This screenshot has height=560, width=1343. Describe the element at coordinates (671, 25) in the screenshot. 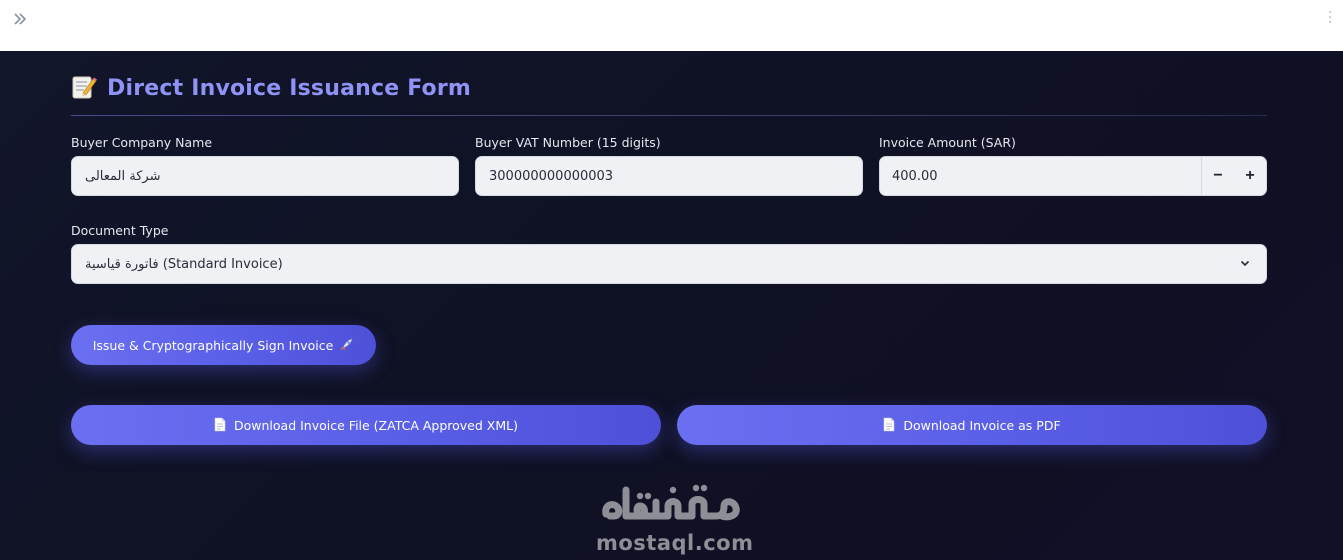

I see `top-toolbar` at that location.